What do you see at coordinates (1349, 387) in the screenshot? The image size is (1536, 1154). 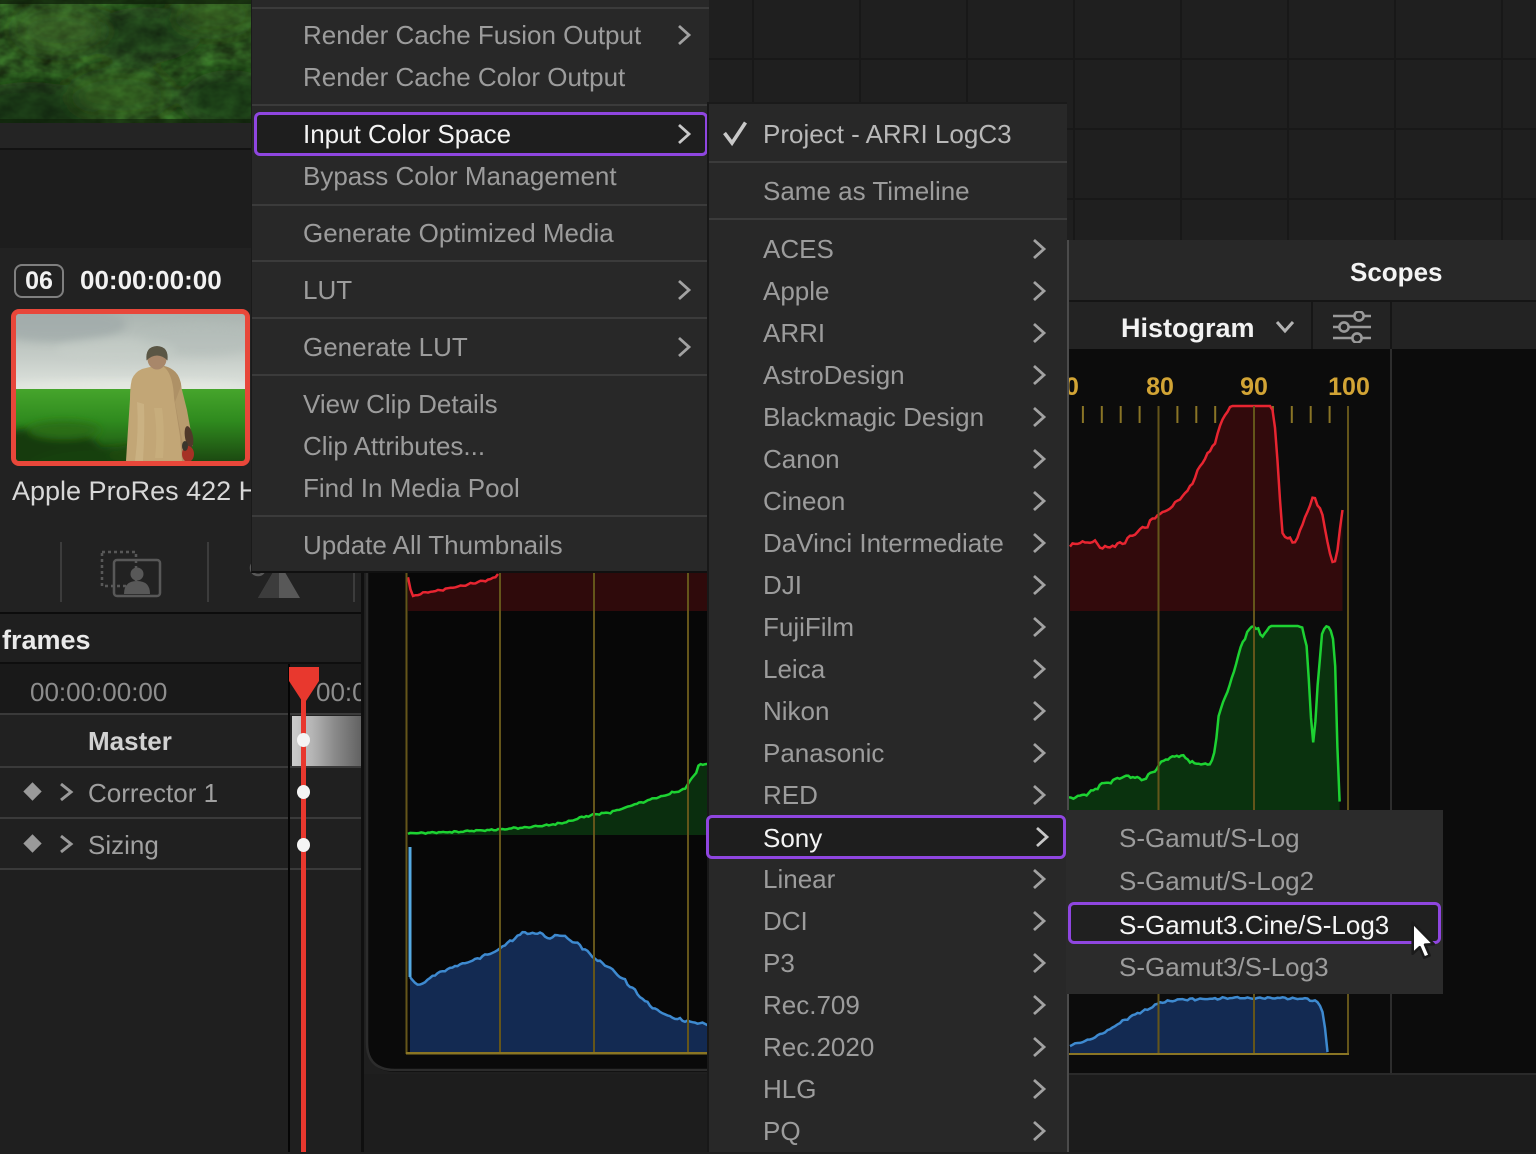 I see `svg-text: 100` at bounding box center [1349, 387].